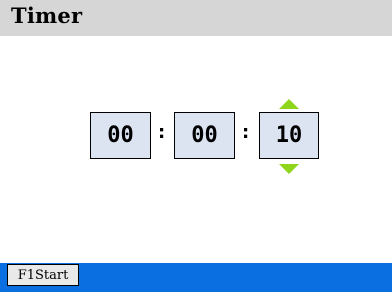 Image resolution: width=392 pixels, height=292 pixels. Describe the element at coordinates (196, 18) in the screenshot. I see `title-bar: Timer` at that location.